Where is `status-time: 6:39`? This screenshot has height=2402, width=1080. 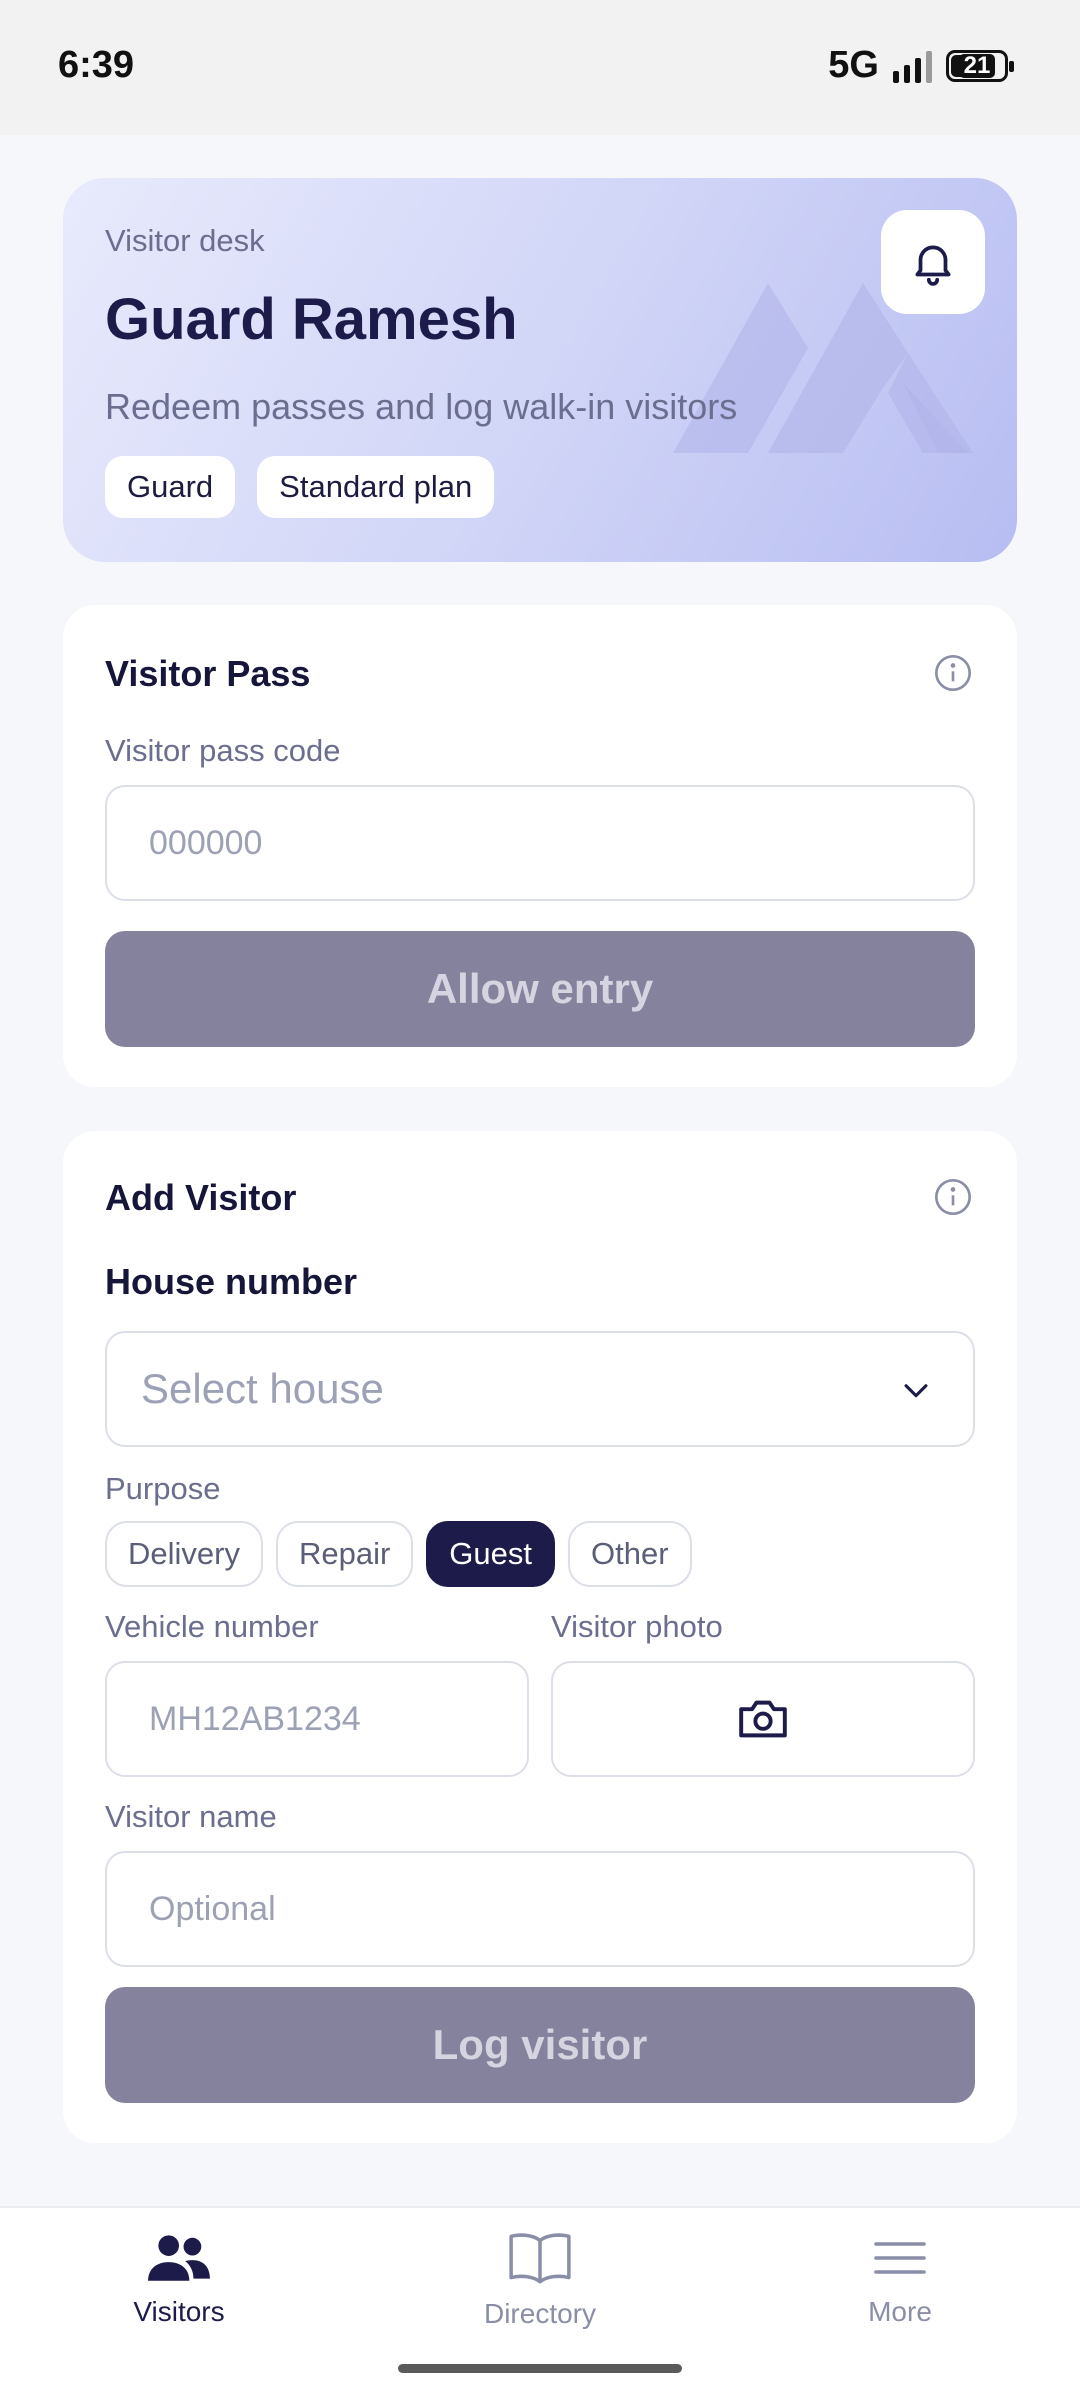
status-time: 6:39 is located at coordinates (96, 65).